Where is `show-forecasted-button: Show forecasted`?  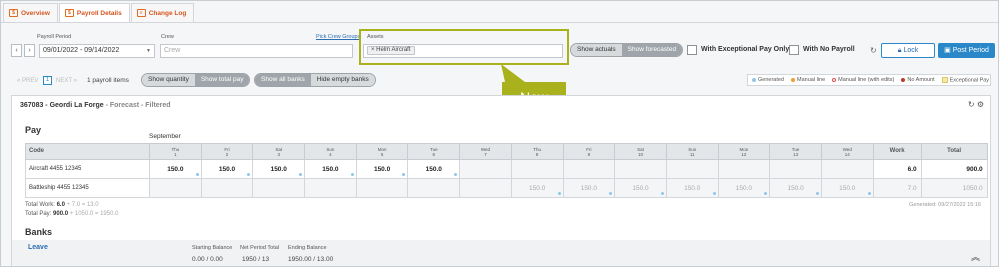
show-forecasted-button: Show forecasted is located at coordinates (652, 50).